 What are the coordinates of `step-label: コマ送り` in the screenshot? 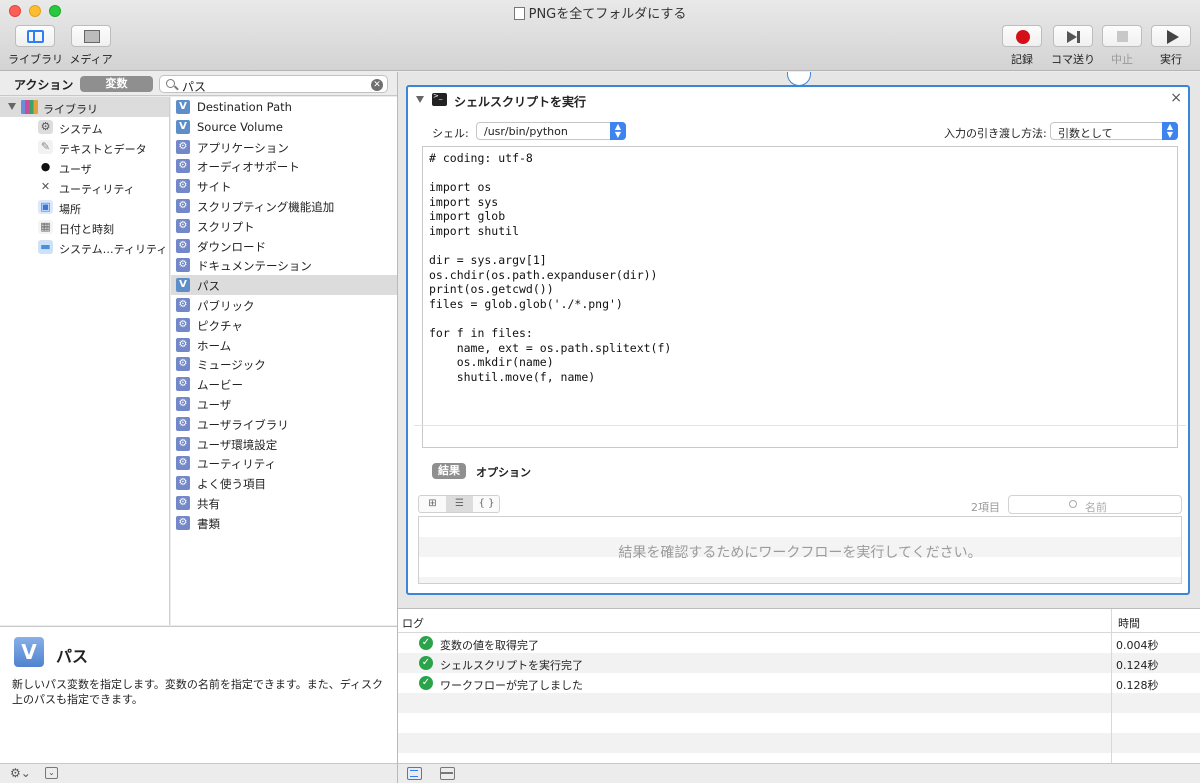 It's located at (1073, 59).